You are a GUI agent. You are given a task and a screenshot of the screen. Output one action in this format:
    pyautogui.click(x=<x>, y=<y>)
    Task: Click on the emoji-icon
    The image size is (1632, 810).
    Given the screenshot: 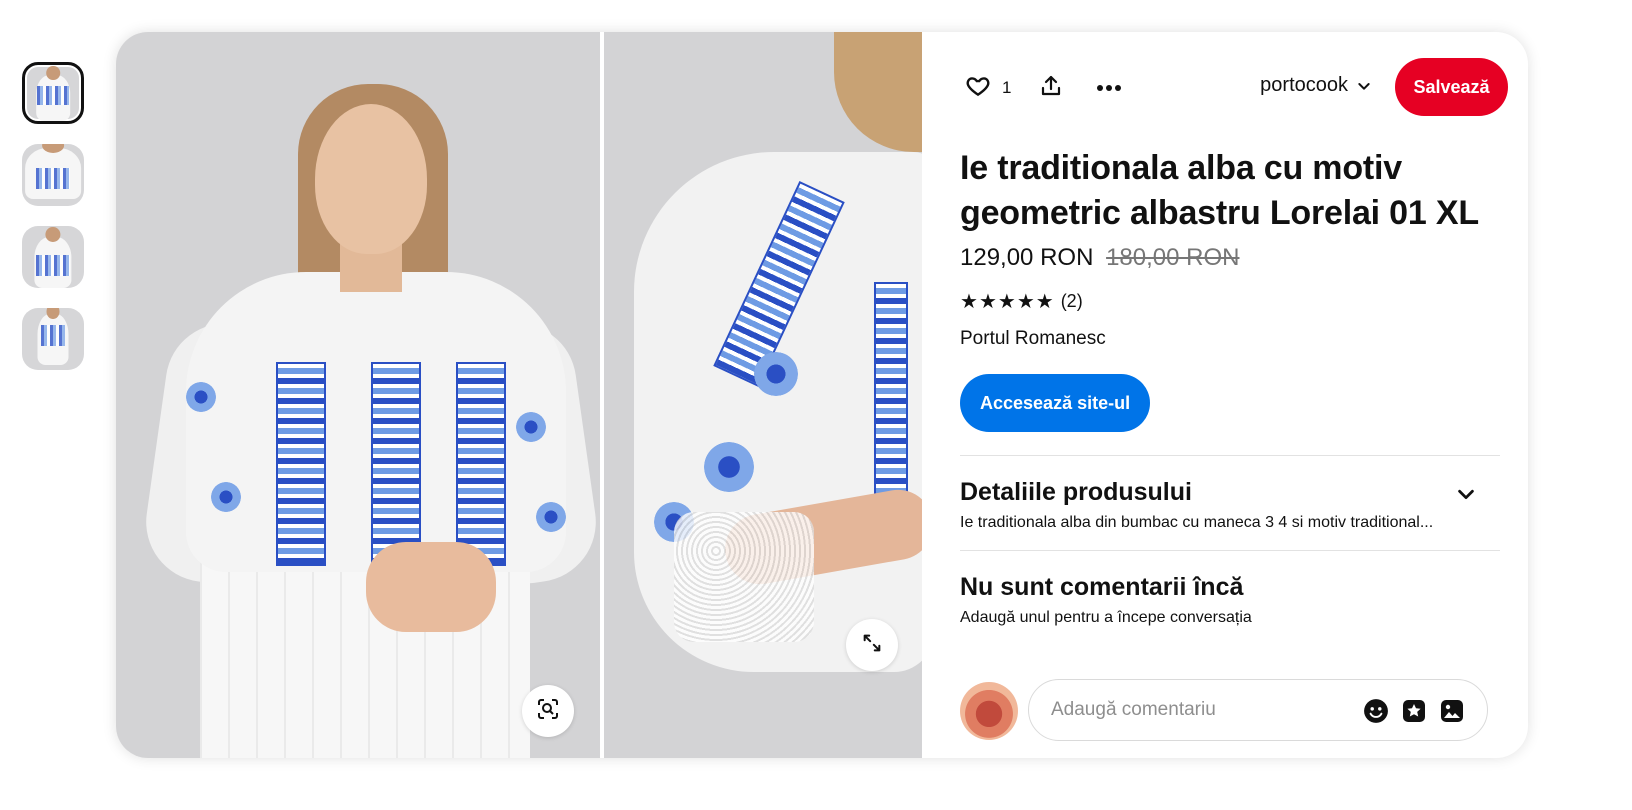 What is the action you would take?
    pyautogui.click(x=1376, y=711)
    